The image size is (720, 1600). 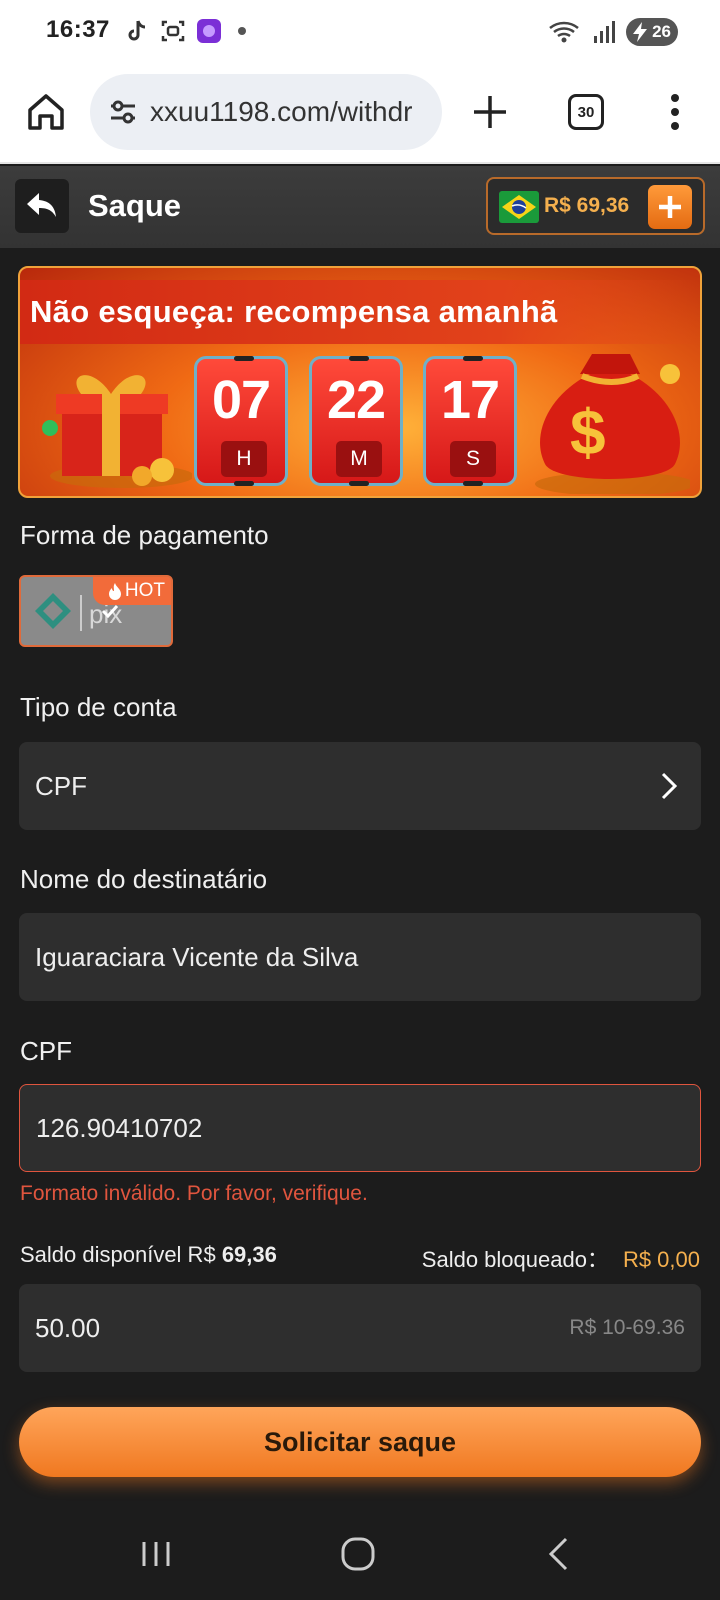 I want to click on status-bar: 16:37 26, so click(x=360, y=32).